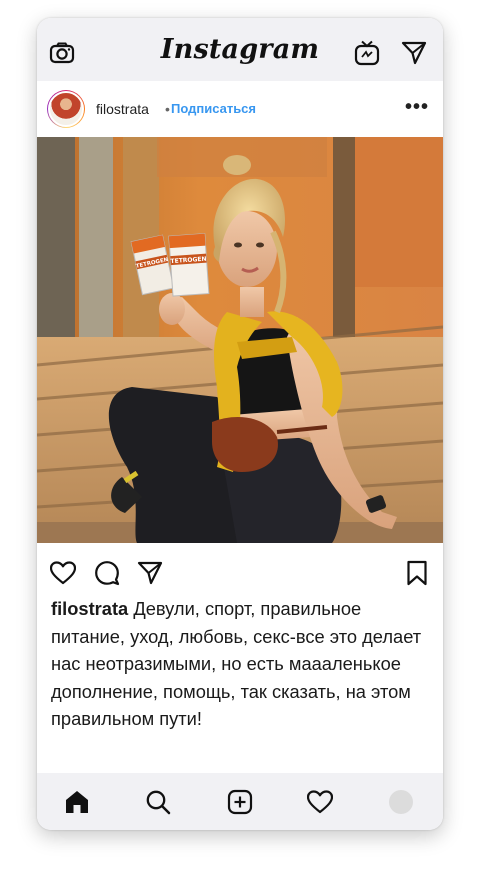 The image size is (480, 886). I want to click on bottom-nav, so click(240, 801).